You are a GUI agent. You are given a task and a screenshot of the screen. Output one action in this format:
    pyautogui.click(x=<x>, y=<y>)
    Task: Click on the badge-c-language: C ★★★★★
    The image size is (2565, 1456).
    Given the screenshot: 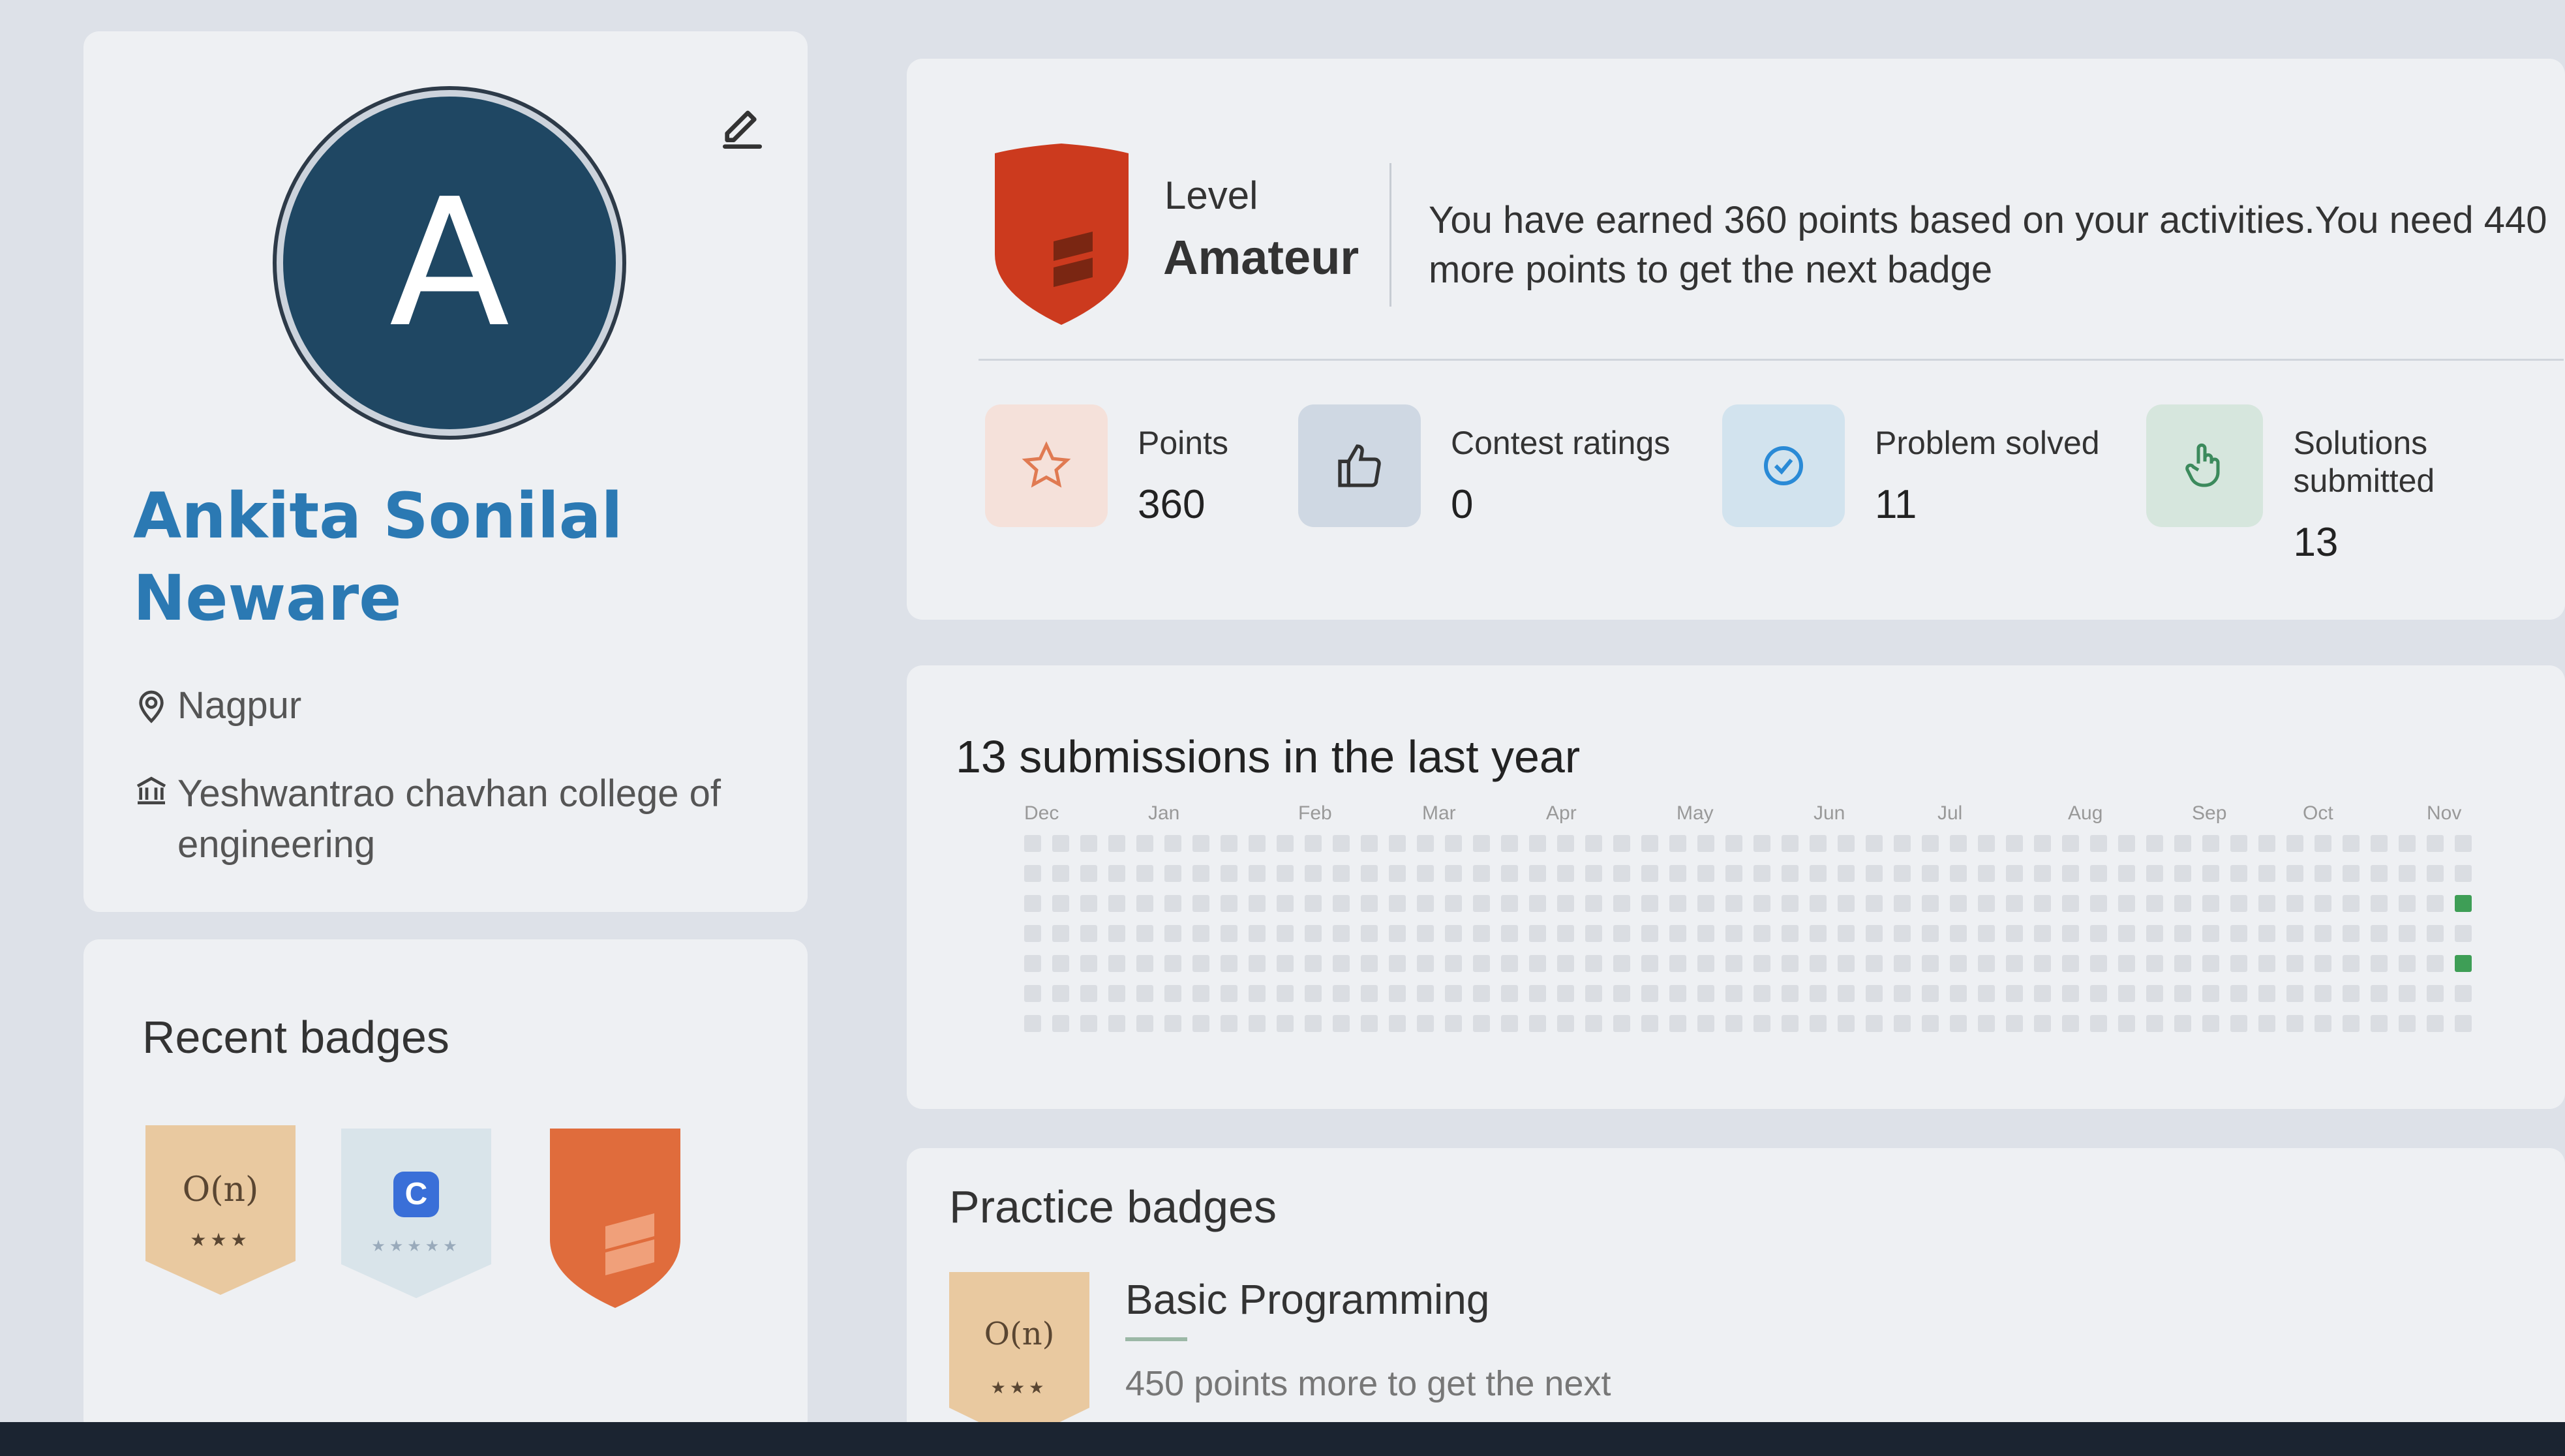 What is the action you would take?
    pyautogui.click(x=416, y=1214)
    